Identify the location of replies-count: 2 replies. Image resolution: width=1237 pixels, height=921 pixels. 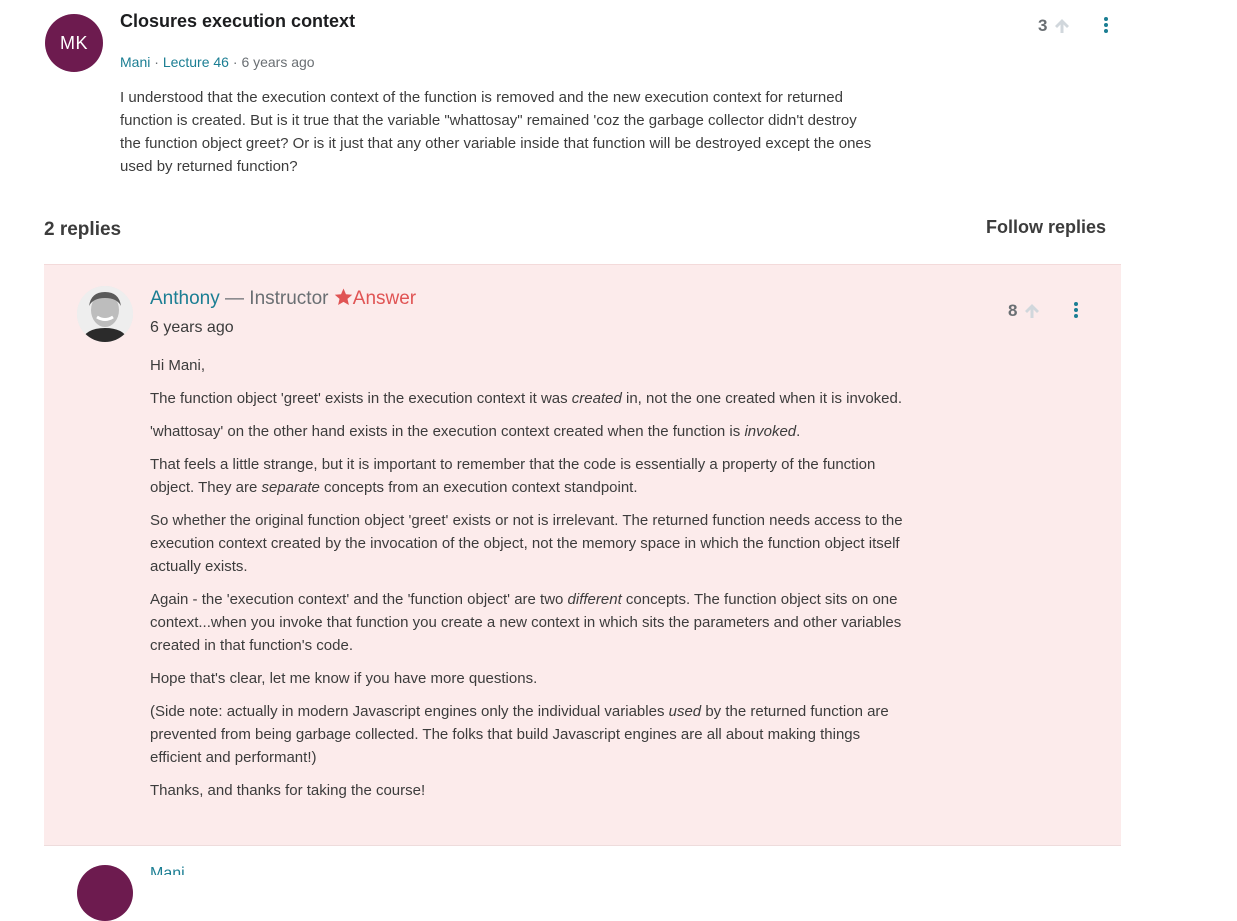
(83, 229).